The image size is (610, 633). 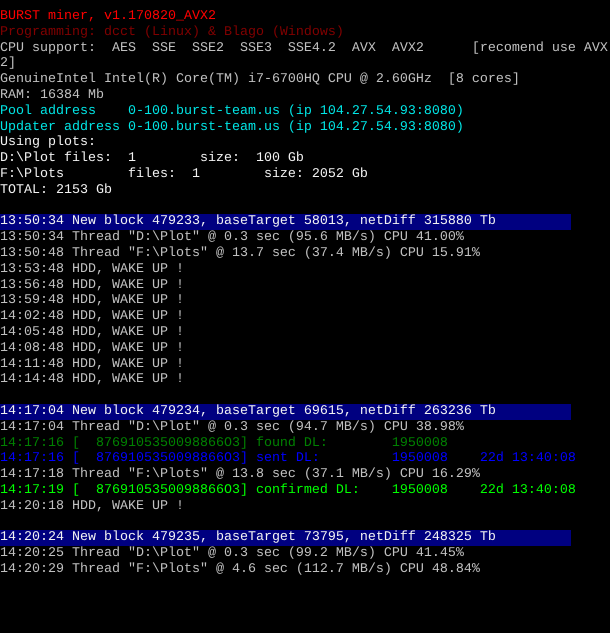 I want to click on console-line: F:\Plots files: 1 size: 2052 Gb, so click(x=184, y=174).